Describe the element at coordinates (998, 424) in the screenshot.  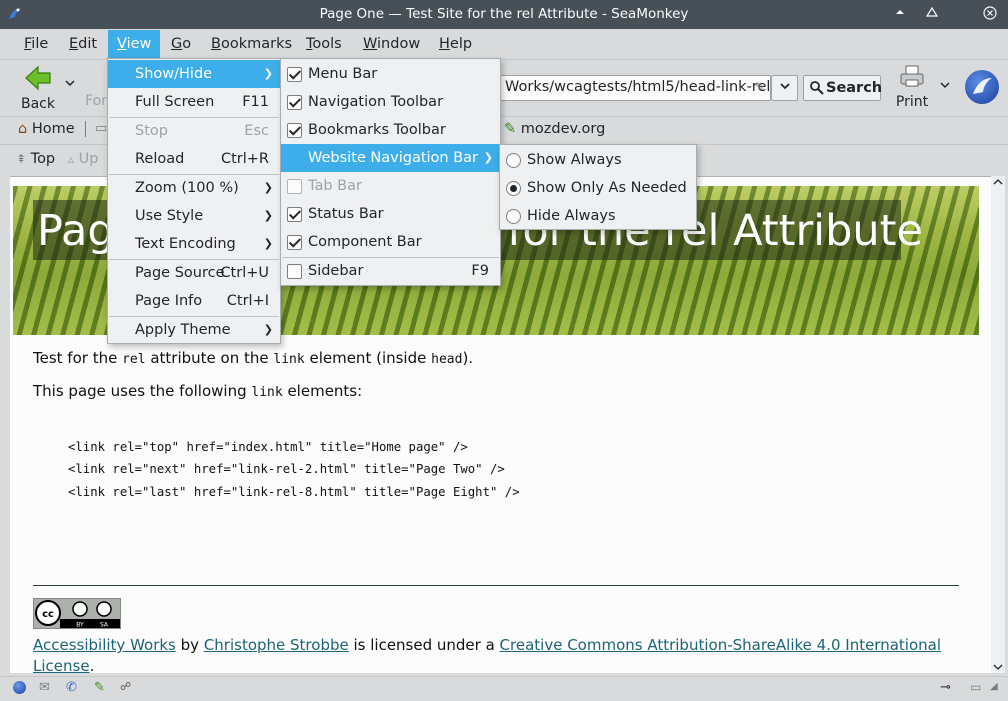
I see `vertical-scrollbar` at that location.